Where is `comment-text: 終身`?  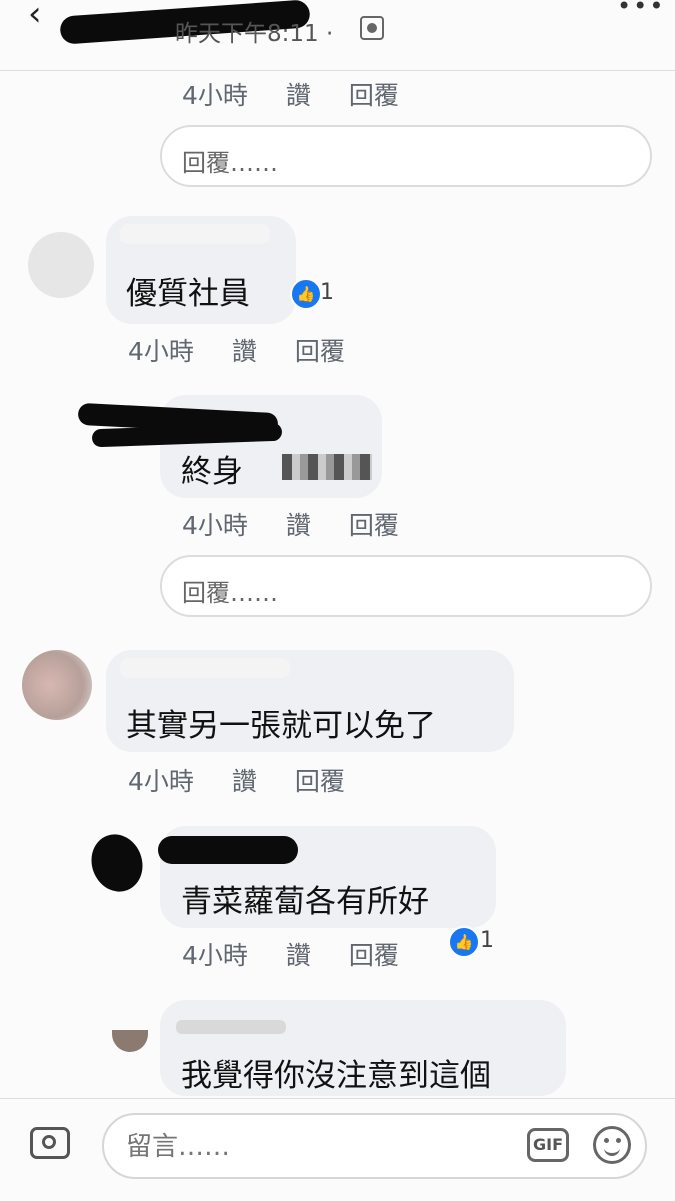
comment-text: 終身 is located at coordinates (212, 472).